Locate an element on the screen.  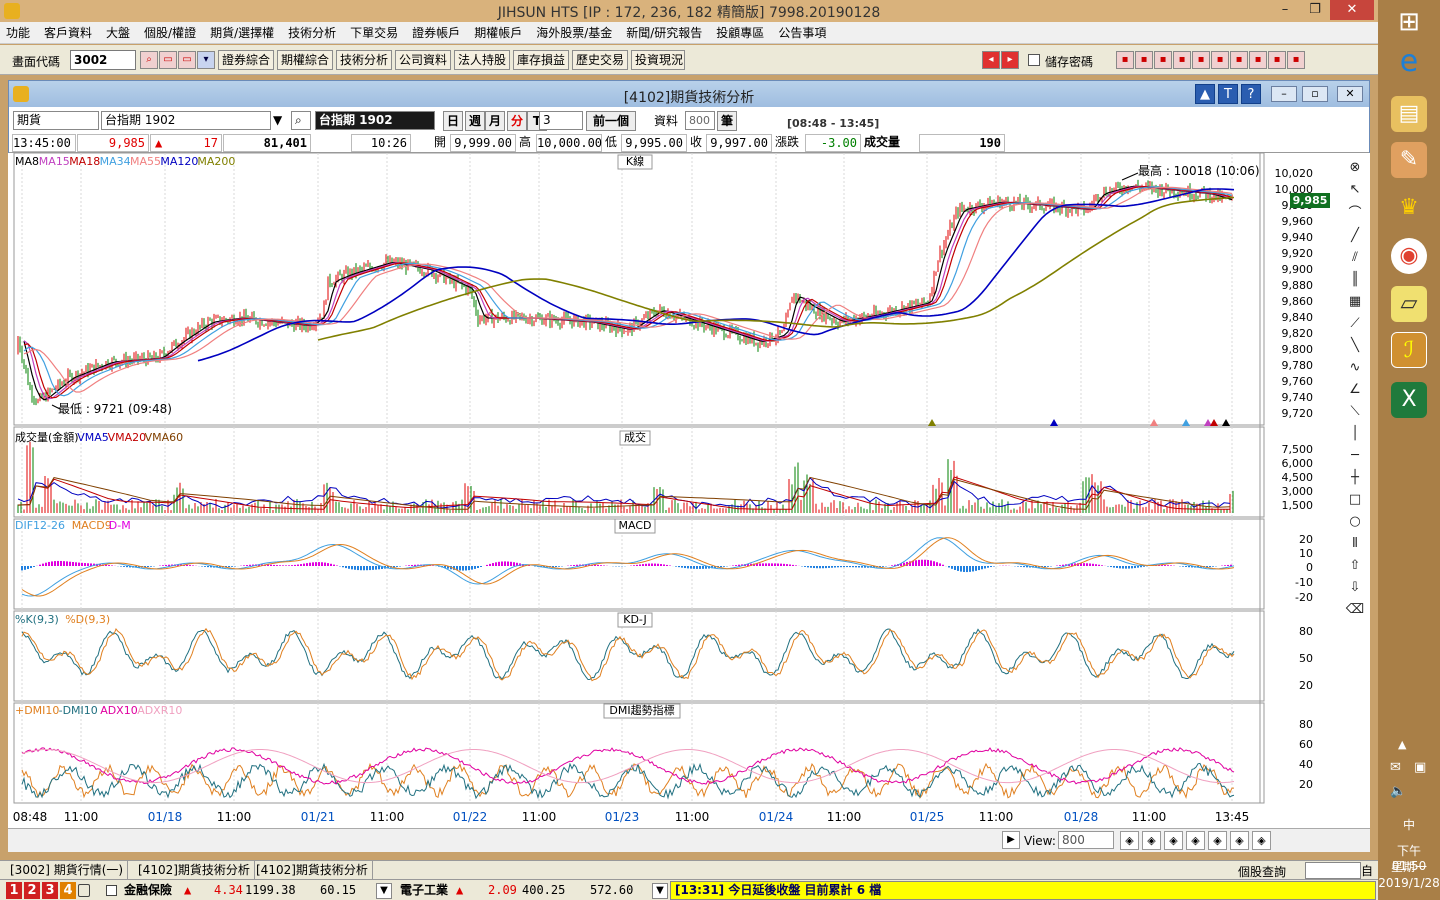
window-icon: ▭ is located at coordinates (168, 60).